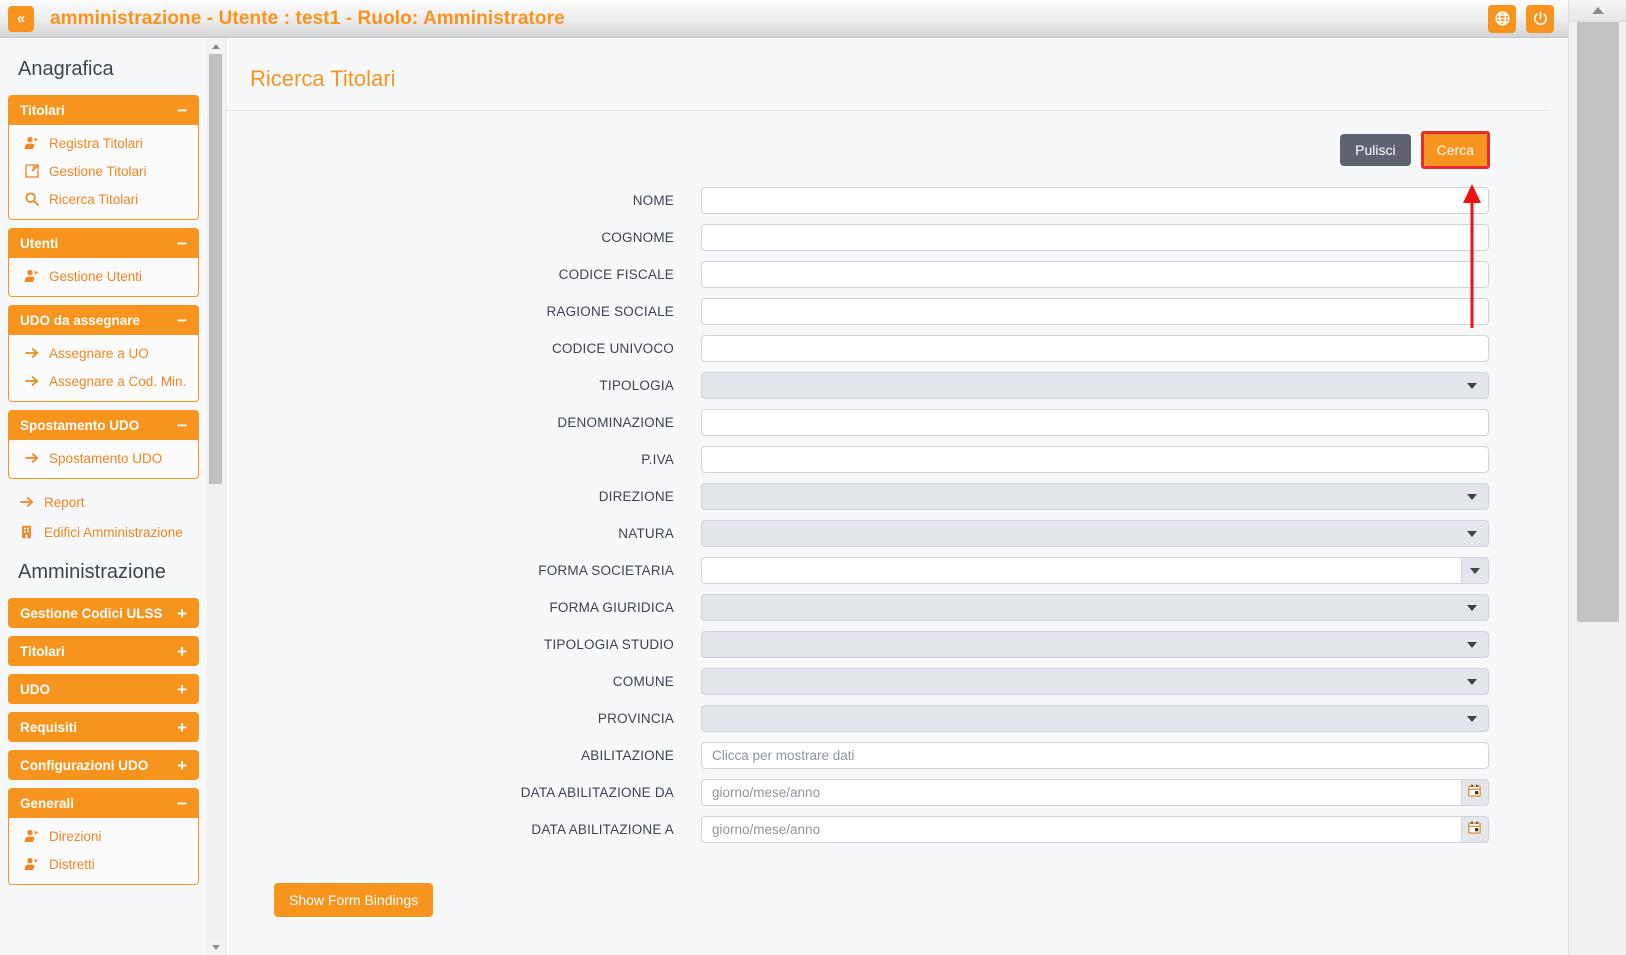  Describe the element at coordinates (1095, 311) in the screenshot. I see `ragione-sociale-input` at that location.